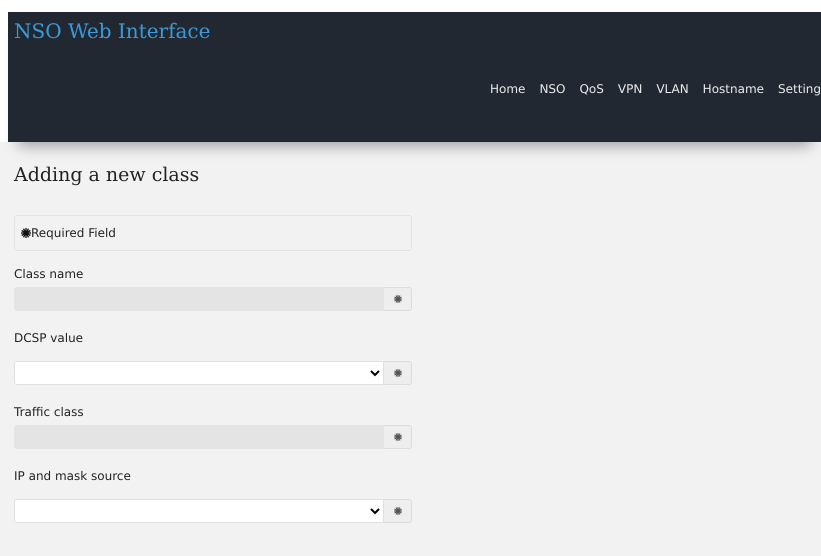  I want to click on field-label: DCSP value, so click(49, 338).